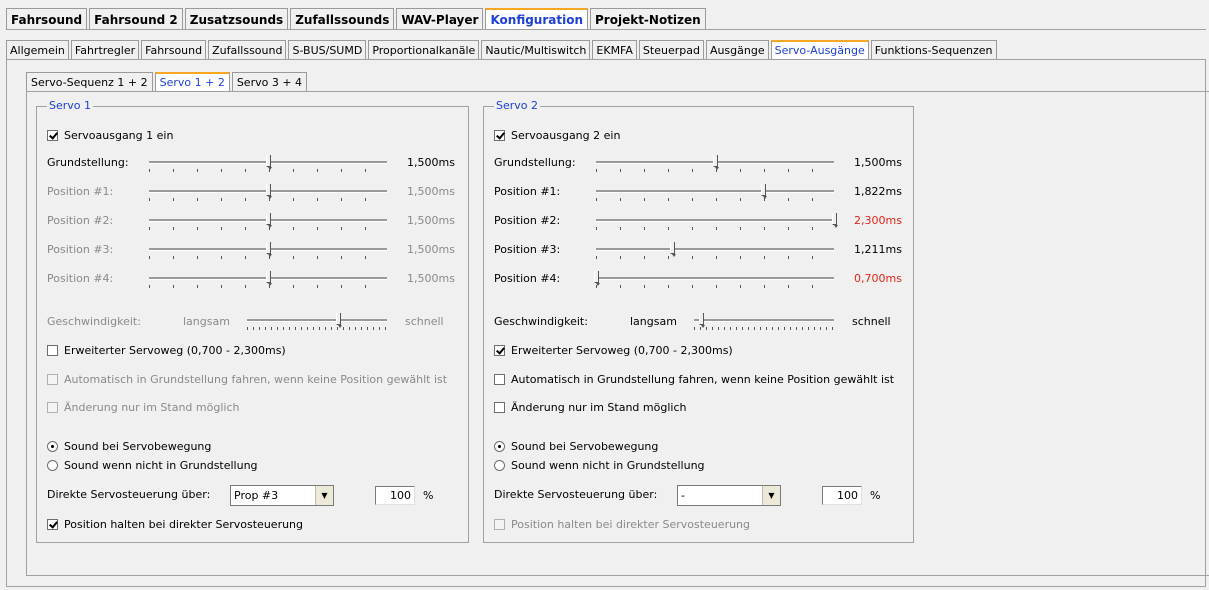 The image size is (1209, 590). I want to click on servo1-slider-2-ticks, so click(268, 228).